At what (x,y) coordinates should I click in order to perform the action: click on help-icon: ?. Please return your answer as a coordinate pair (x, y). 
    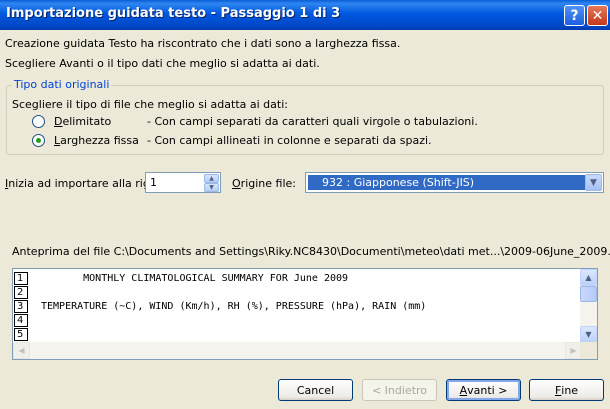
    Looking at the image, I should click on (574, 15).